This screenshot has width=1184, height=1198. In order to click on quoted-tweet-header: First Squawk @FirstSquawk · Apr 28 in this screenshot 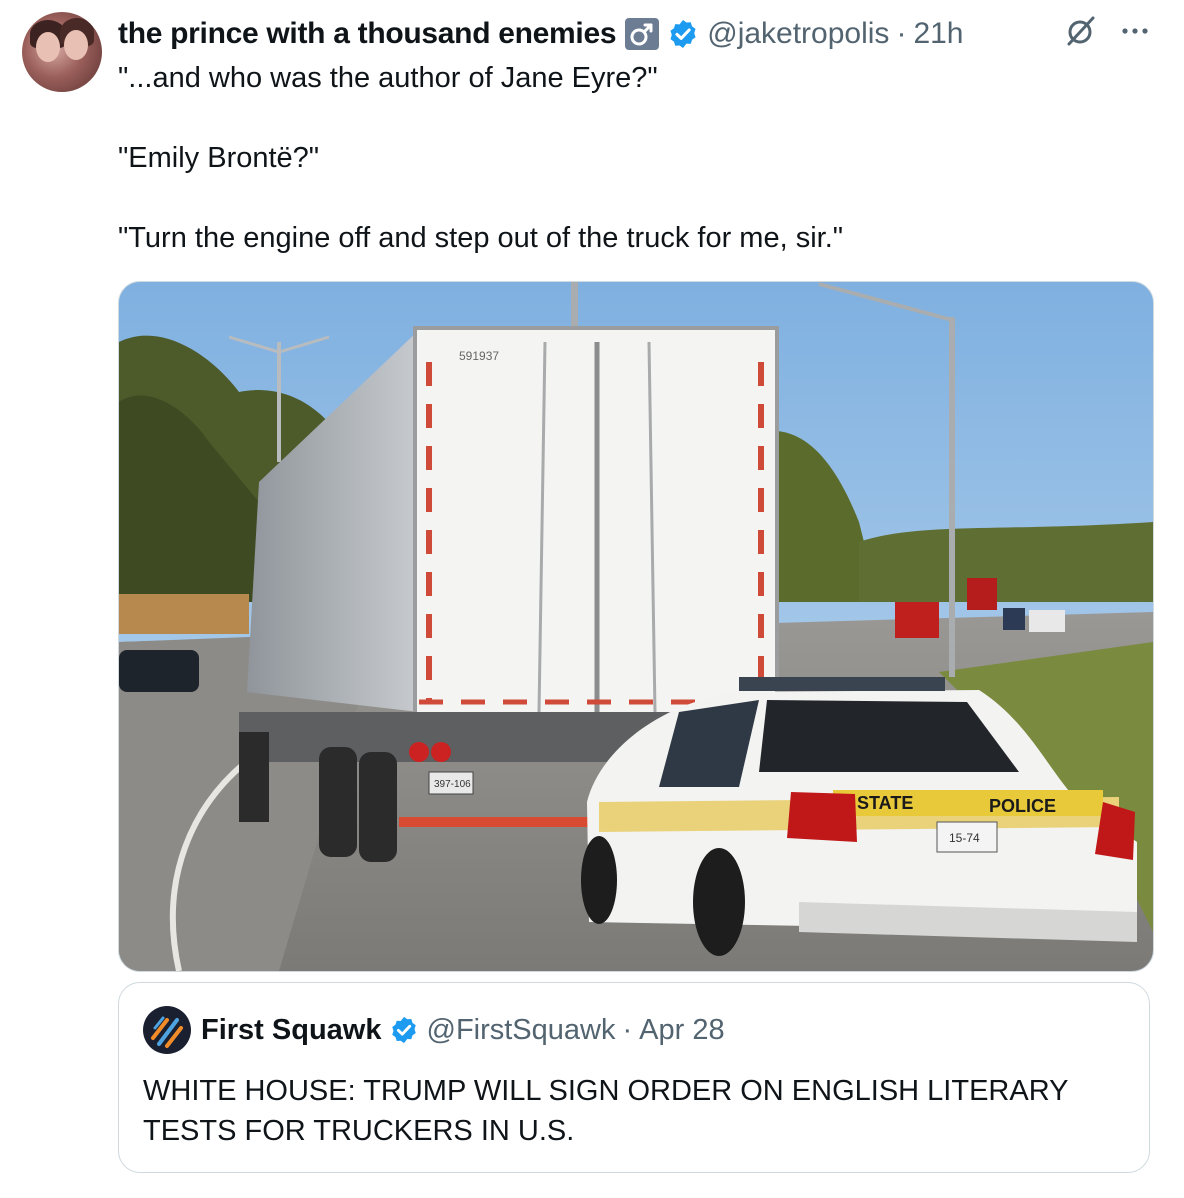, I will do `click(434, 1030)`.